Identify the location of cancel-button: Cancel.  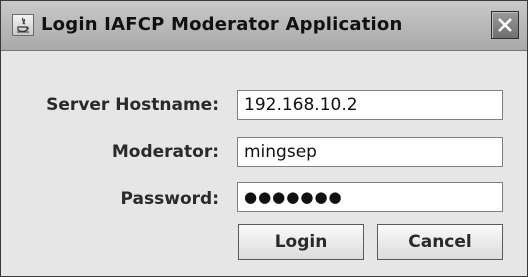
(440, 242).